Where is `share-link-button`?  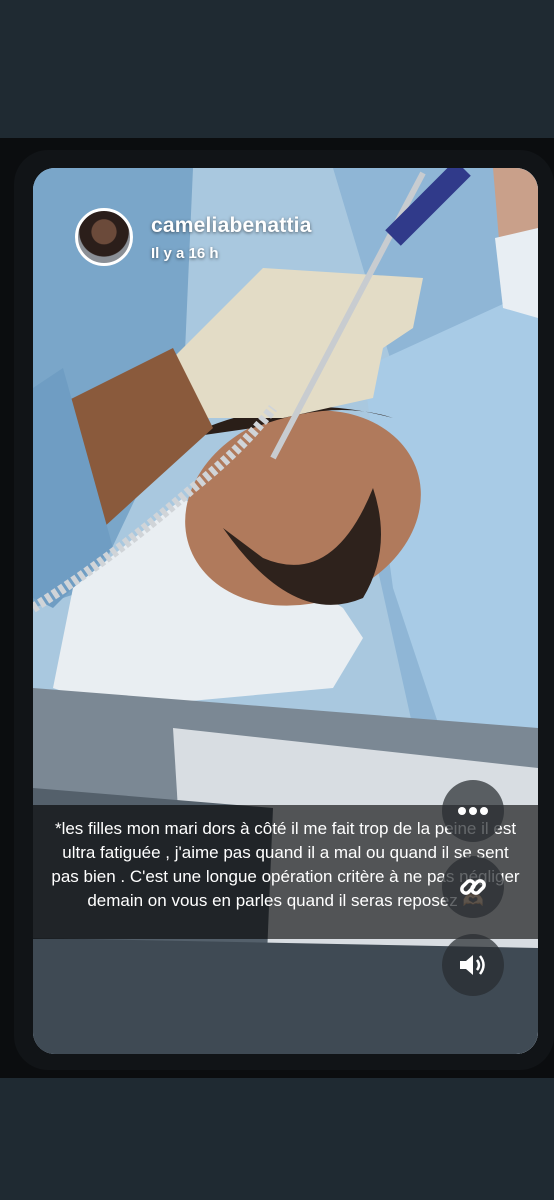
share-link-button is located at coordinates (473, 887).